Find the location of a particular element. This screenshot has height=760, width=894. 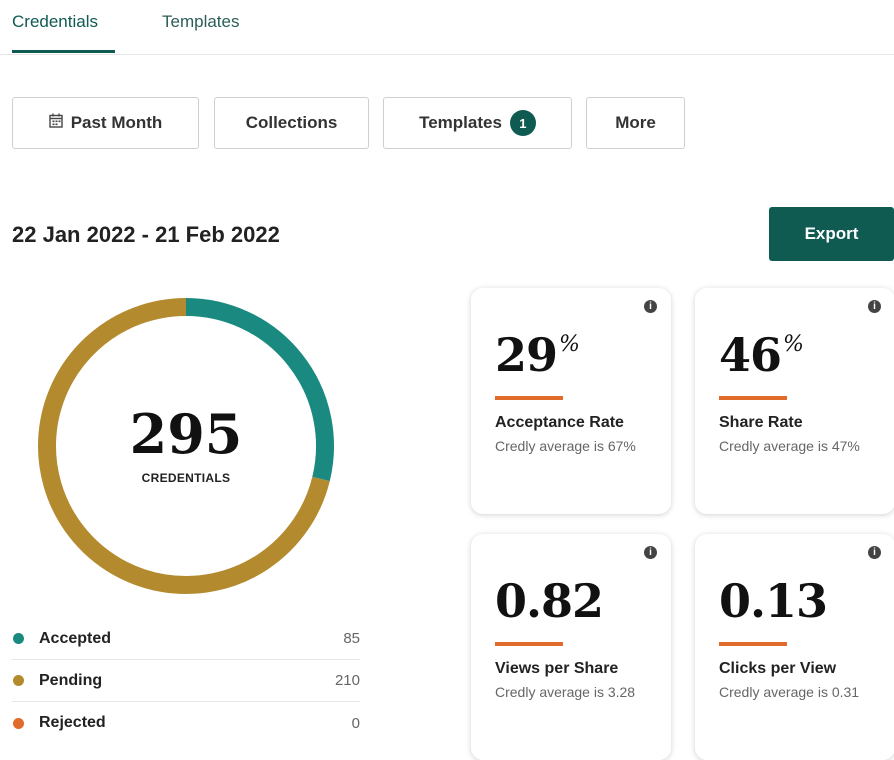

templates-count-badge: 1 is located at coordinates (522, 123).